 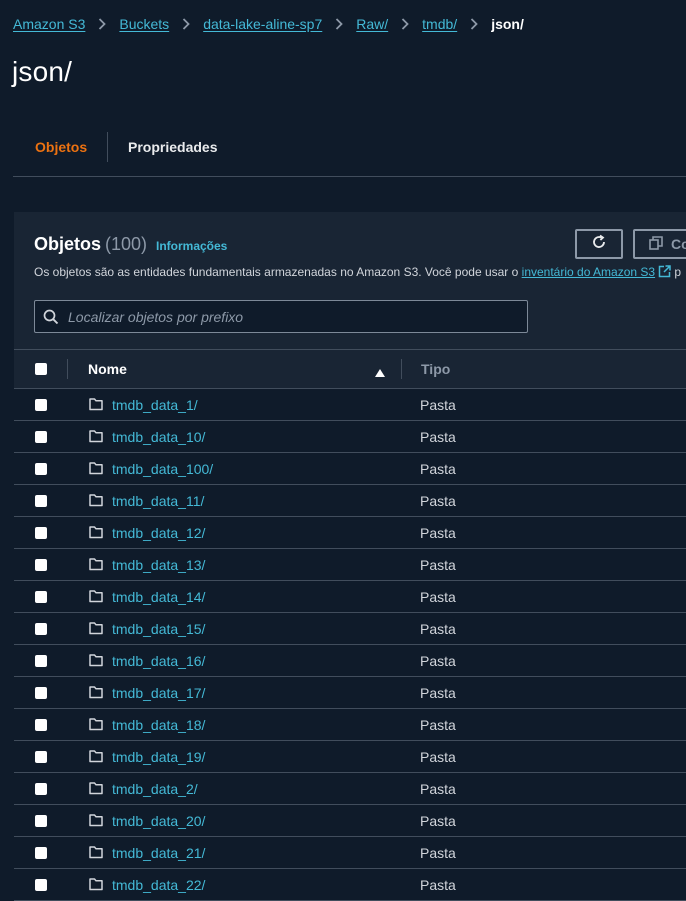 I want to click on tab-objects: Objetos, so click(x=61, y=147).